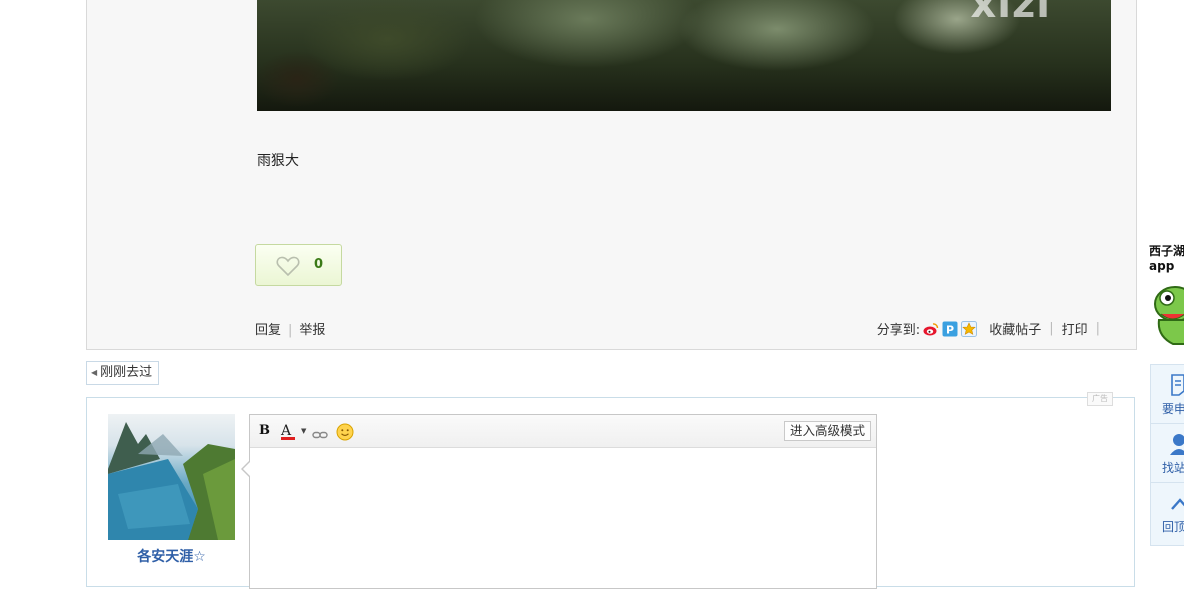  Describe the element at coordinates (931, 329) in the screenshot. I see `weibo-icon` at that location.